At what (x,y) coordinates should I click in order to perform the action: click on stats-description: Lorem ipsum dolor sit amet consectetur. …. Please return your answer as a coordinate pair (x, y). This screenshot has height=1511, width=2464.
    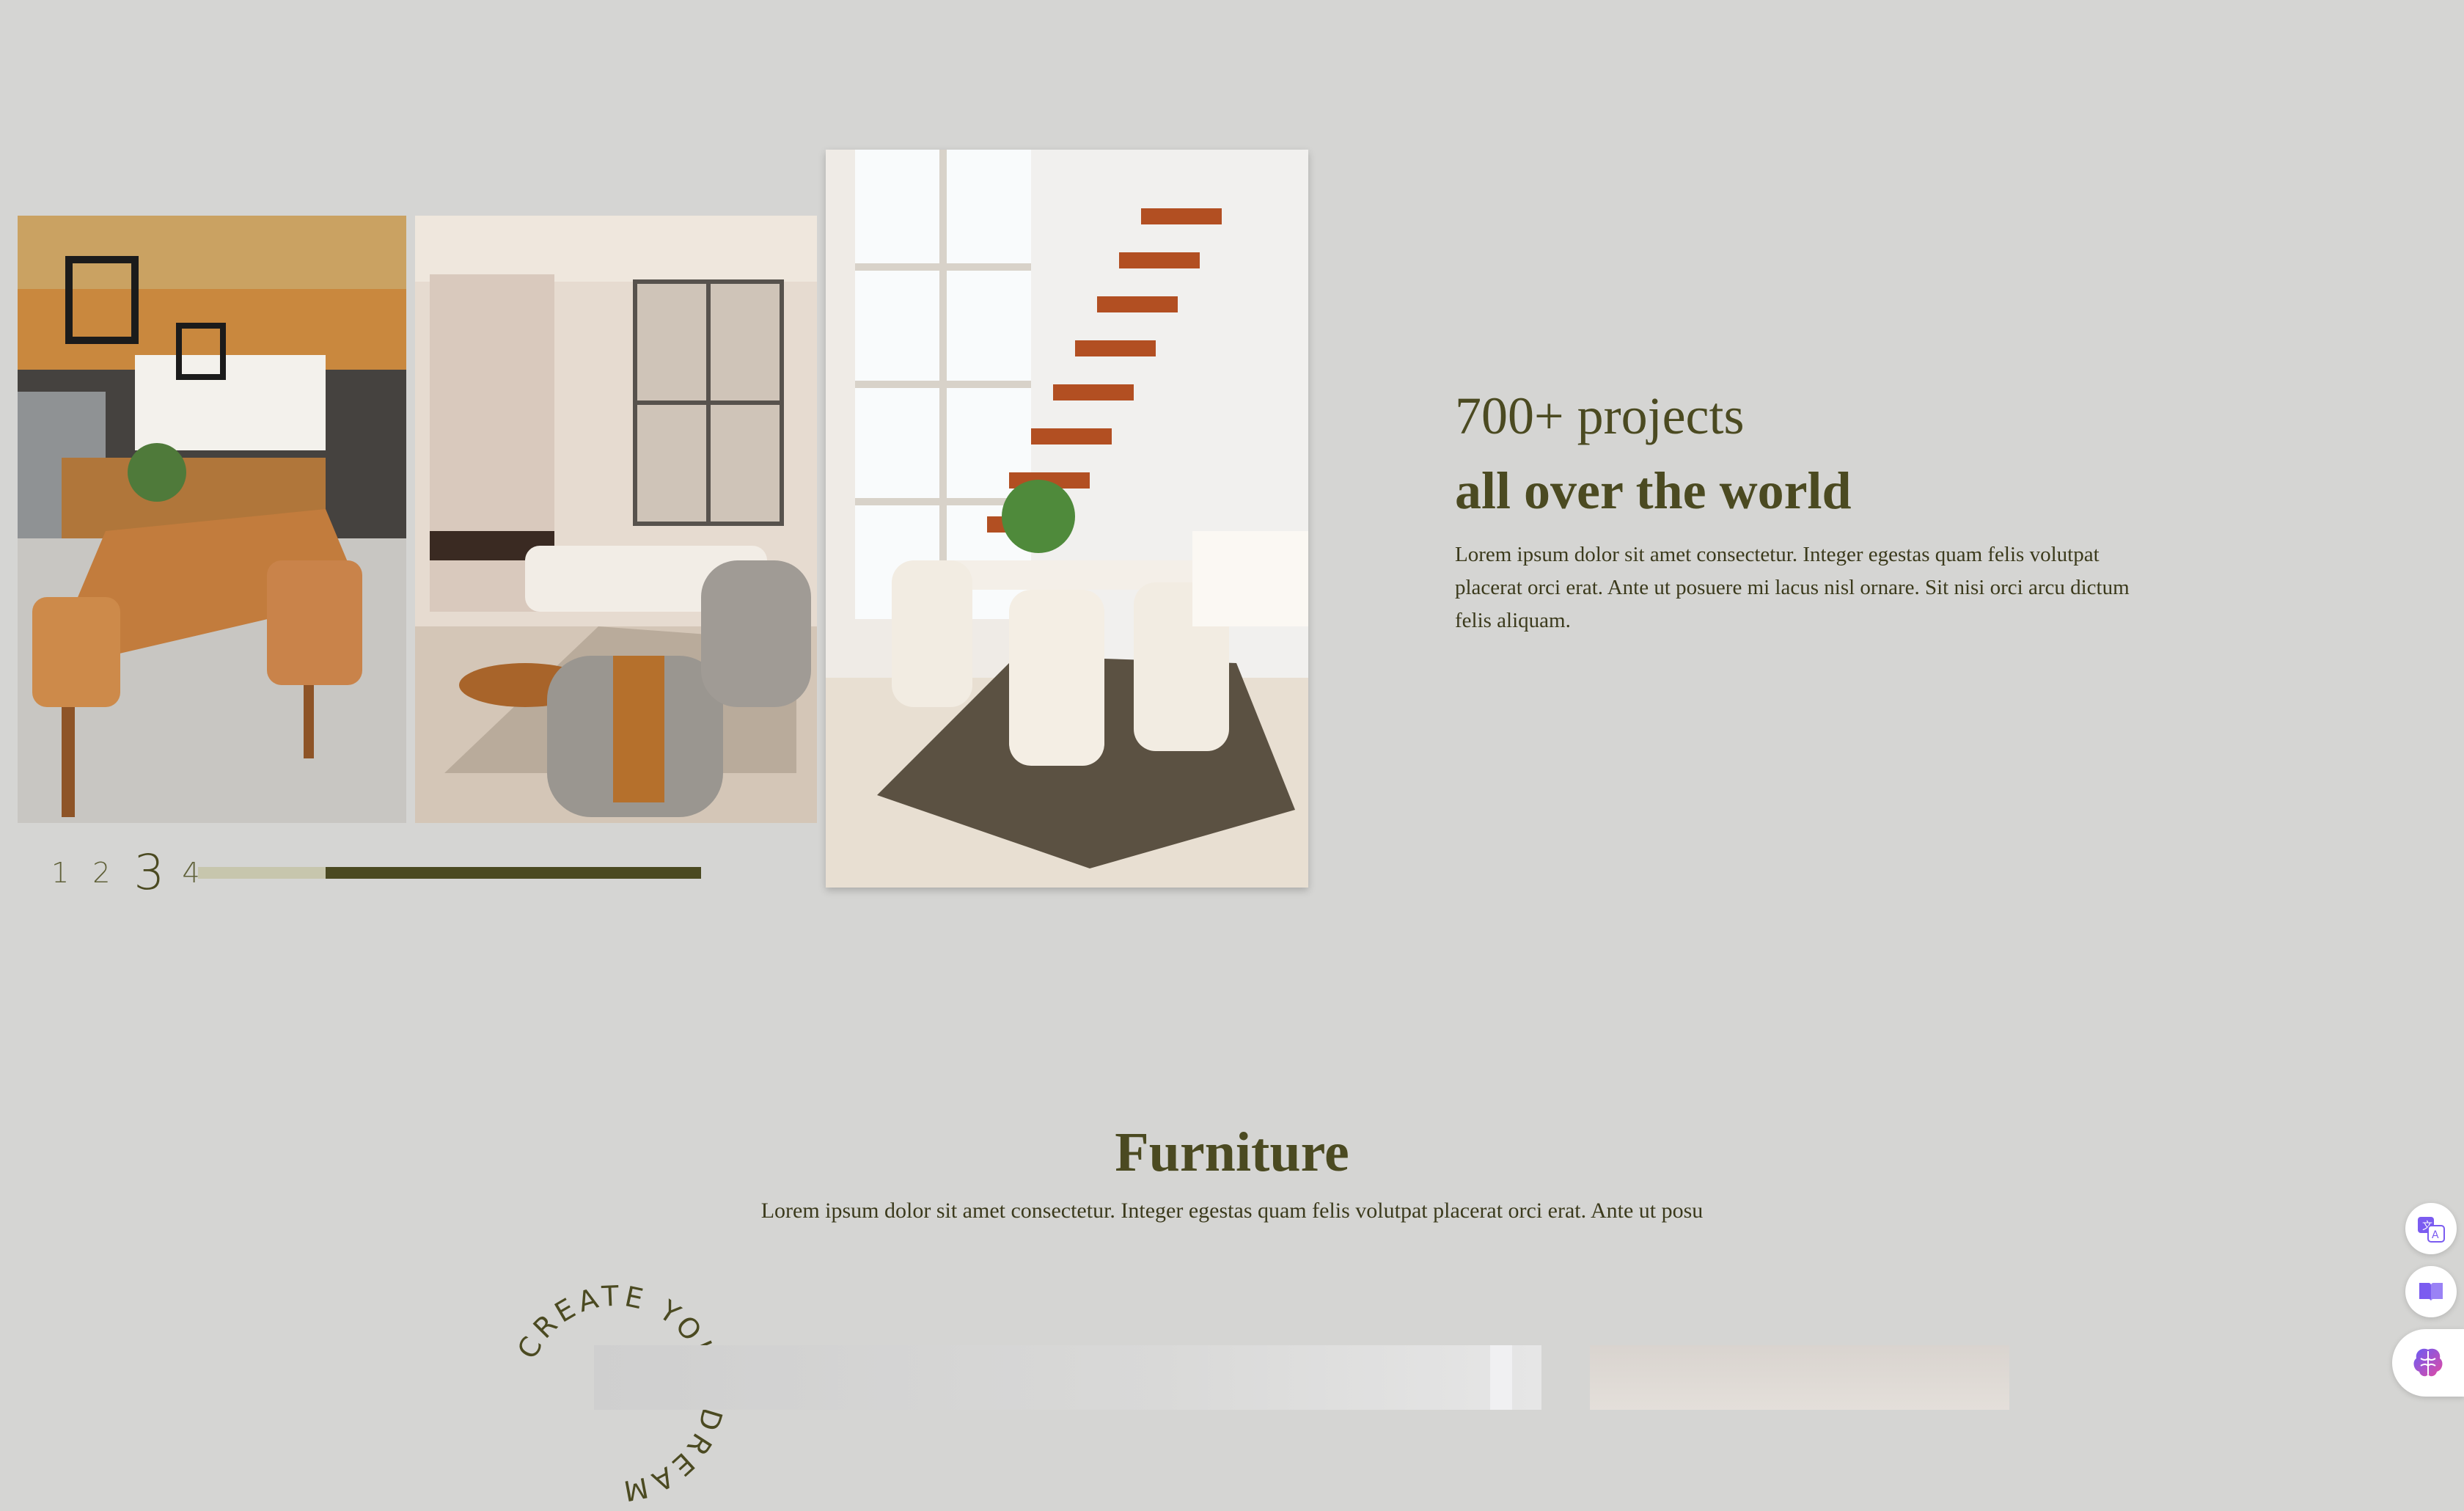
    Looking at the image, I should click on (1792, 587).